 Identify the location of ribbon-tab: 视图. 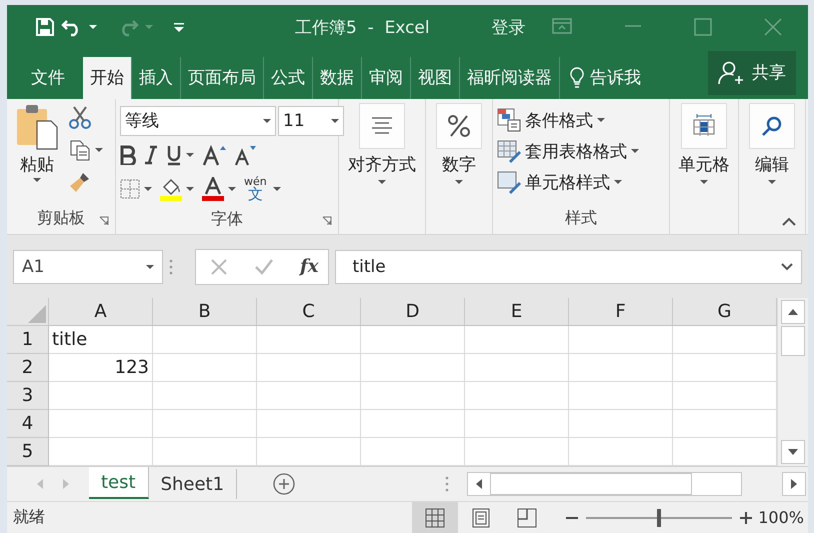
(434, 77).